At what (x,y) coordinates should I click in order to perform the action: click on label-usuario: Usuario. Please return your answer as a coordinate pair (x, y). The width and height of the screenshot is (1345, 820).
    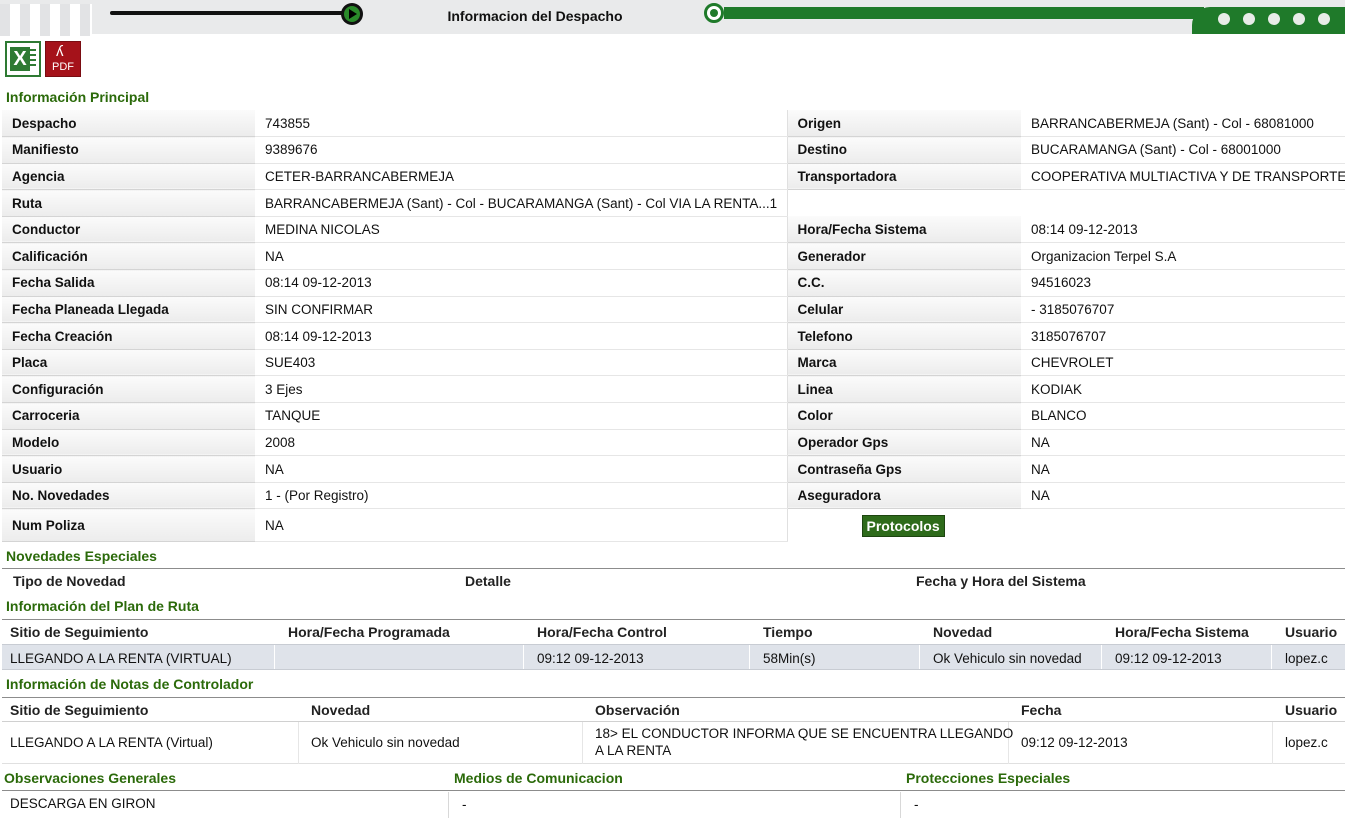
    Looking at the image, I should click on (128, 469).